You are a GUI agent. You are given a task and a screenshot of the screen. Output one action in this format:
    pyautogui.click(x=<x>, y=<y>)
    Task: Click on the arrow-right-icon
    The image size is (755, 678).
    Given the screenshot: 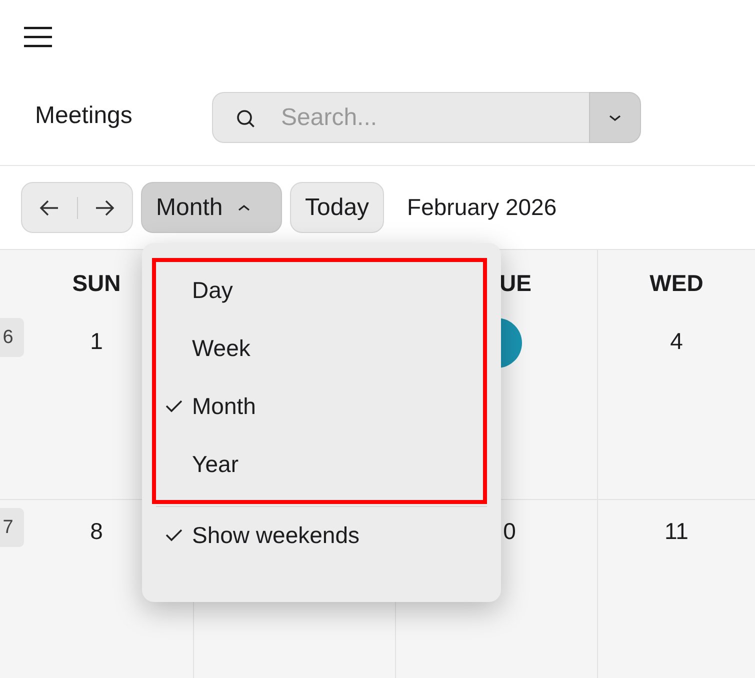 What is the action you would take?
    pyautogui.click(x=105, y=207)
    